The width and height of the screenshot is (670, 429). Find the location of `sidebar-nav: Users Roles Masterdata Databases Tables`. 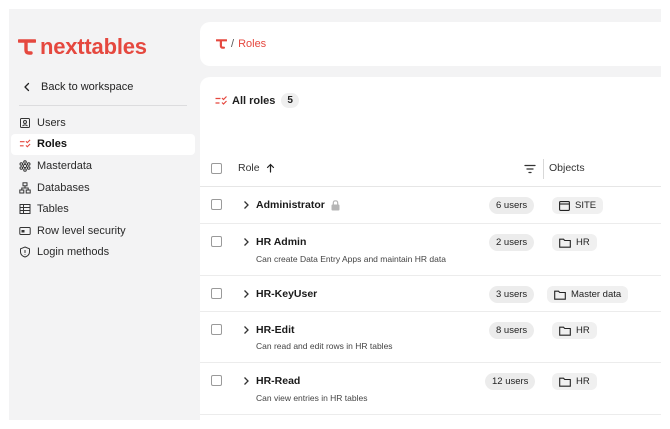

sidebar-nav: Users Roles Masterdata Databases Tables is located at coordinates (103, 187).